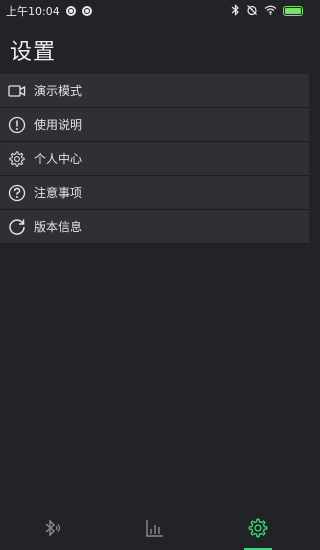  Describe the element at coordinates (252, 11) in the screenshot. I see `alarm-off-icon` at that location.